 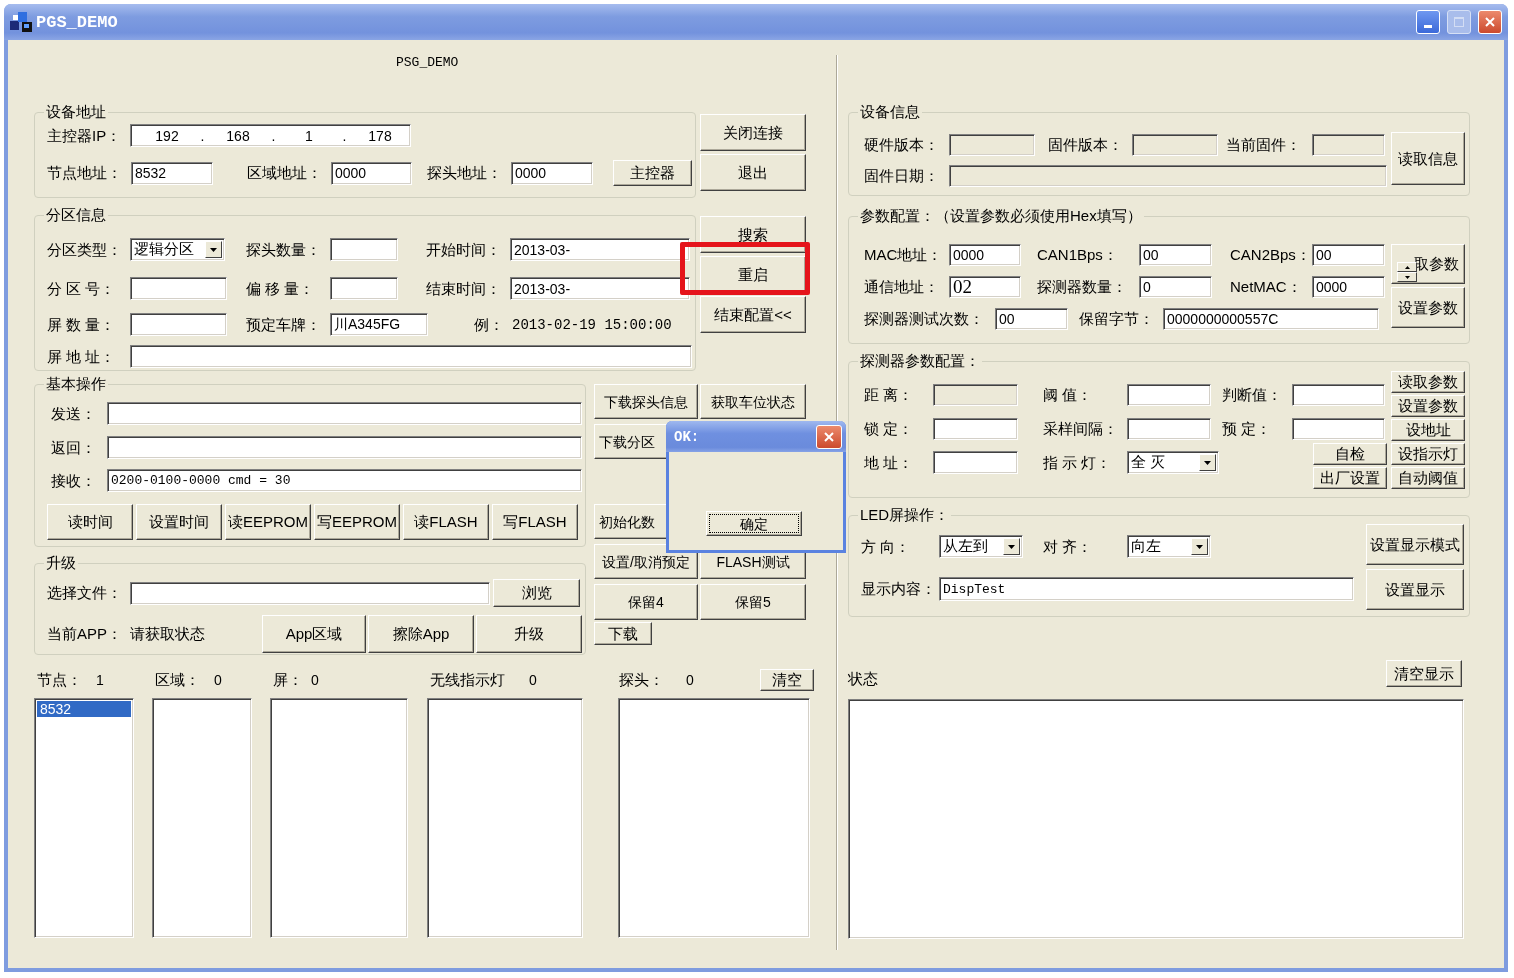 What do you see at coordinates (1350, 478) in the screenshot?
I see `factory-reset-button: 出厂设置` at bounding box center [1350, 478].